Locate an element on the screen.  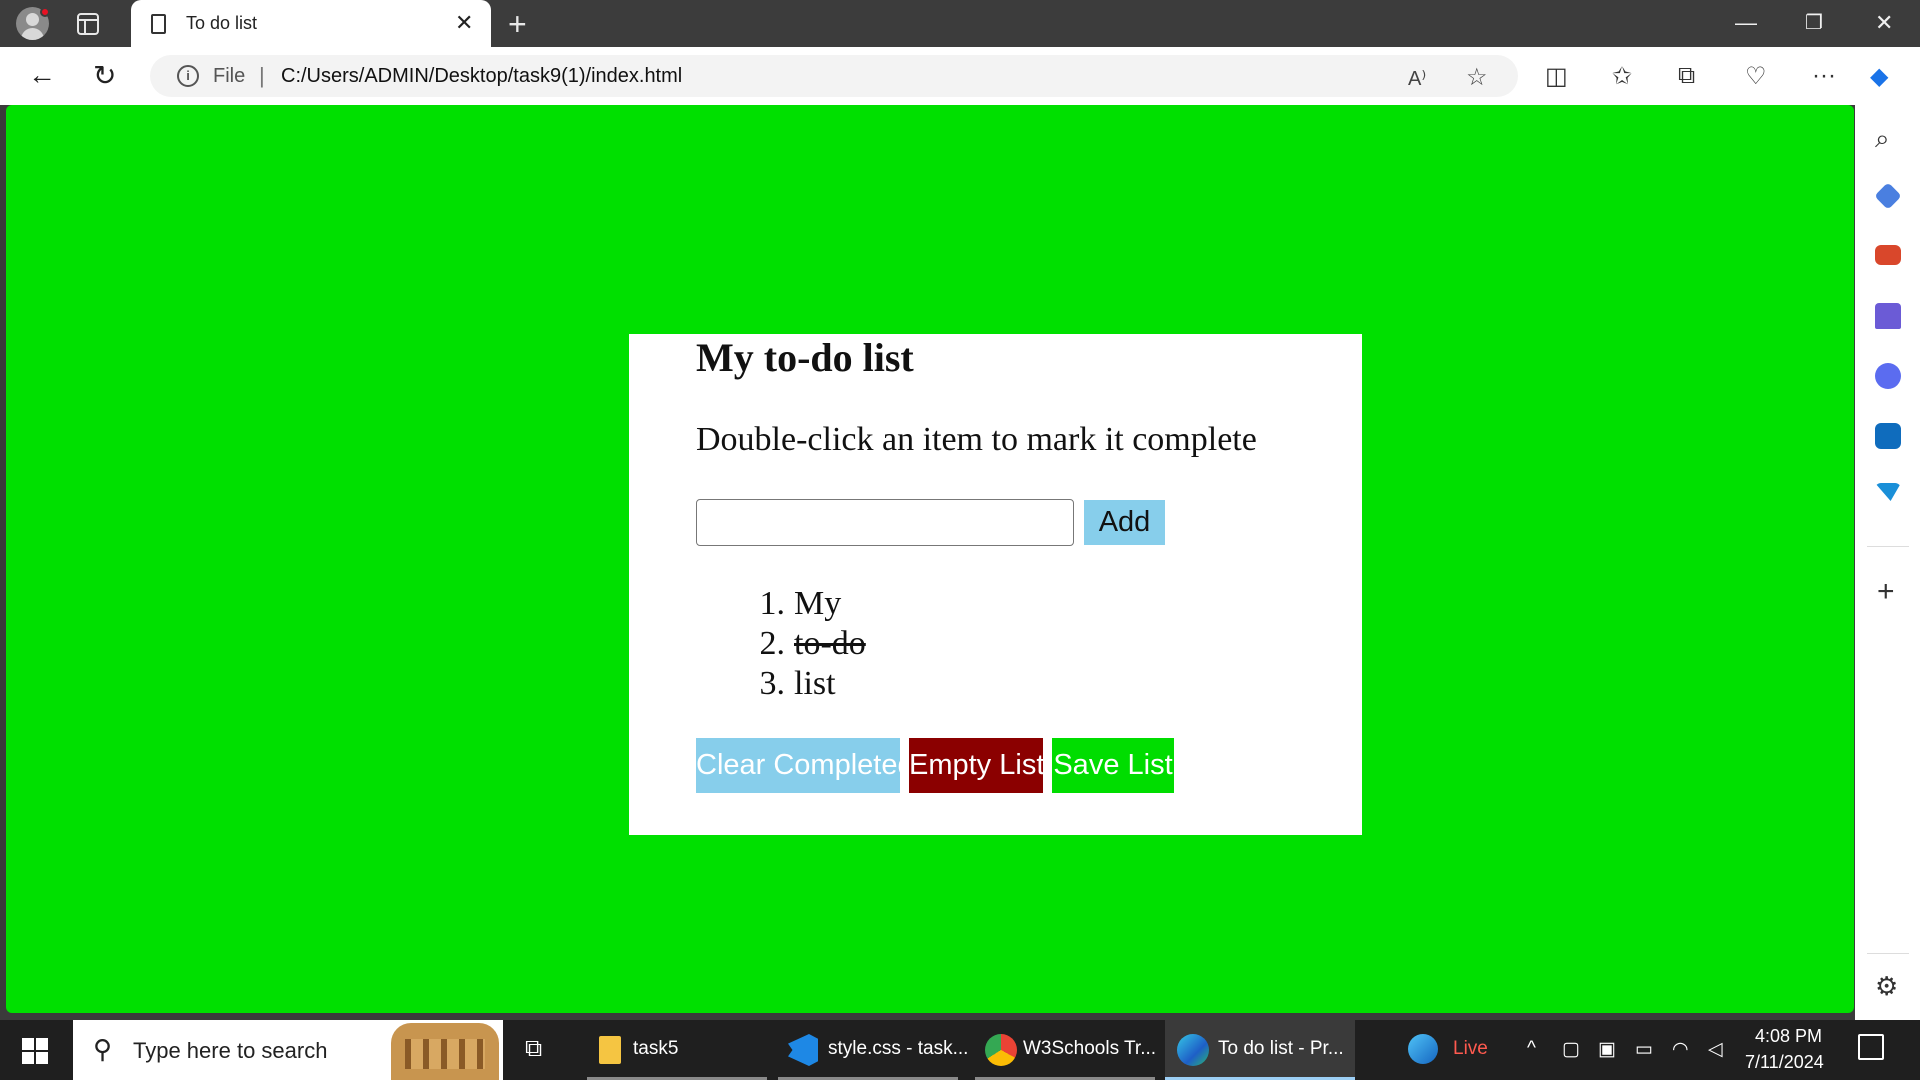
new-tab-icon: + is located at coordinates (517, 24).